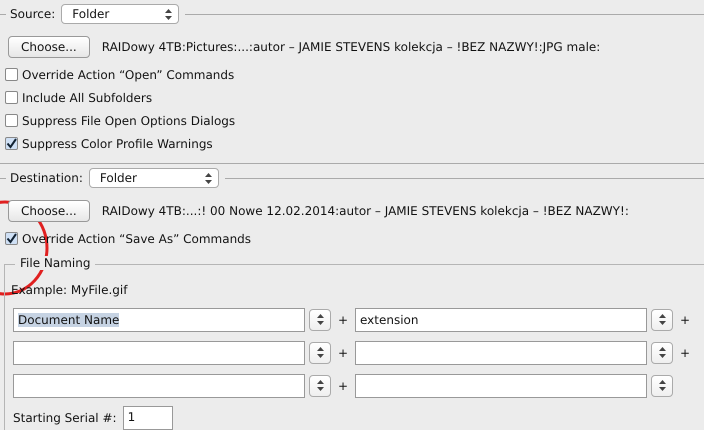 This screenshot has width=704, height=430. What do you see at coordinates (365, 211) in the screenshot?
I see `folder-path: RAIDowy 4TB:...:! 00 Nowe 12.02.2014:autor – JAMIE STEVENS kolekcja – !BEZ NAZWY!:` at bounding box center [365, 211].